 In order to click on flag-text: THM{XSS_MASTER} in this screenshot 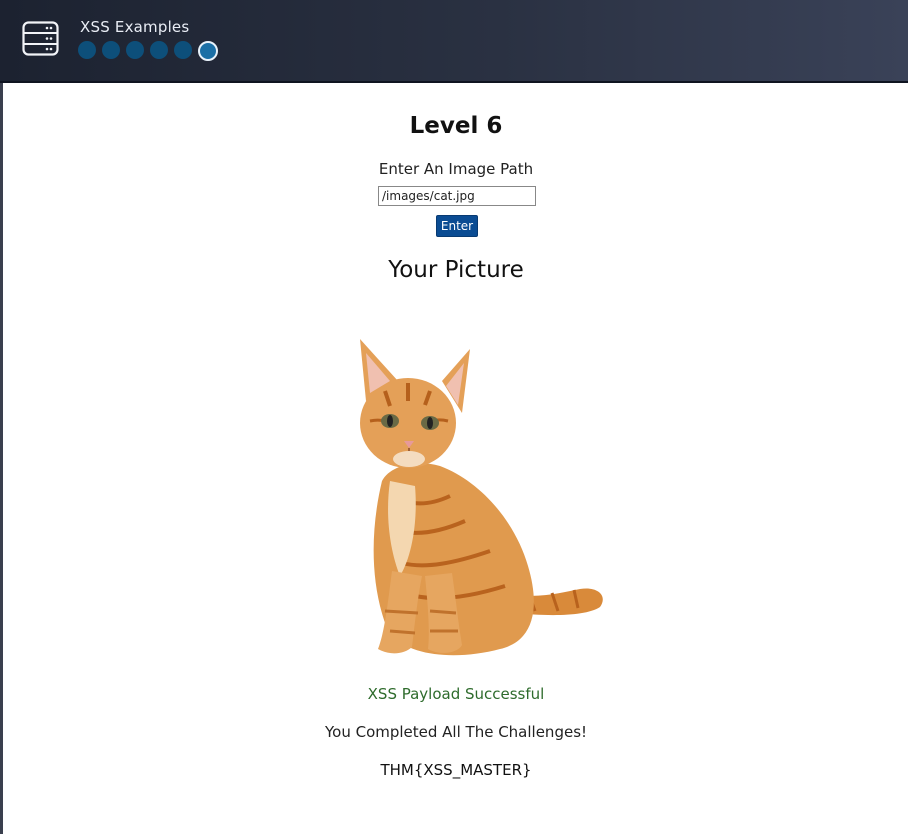, I will do `click(456, 770)`.